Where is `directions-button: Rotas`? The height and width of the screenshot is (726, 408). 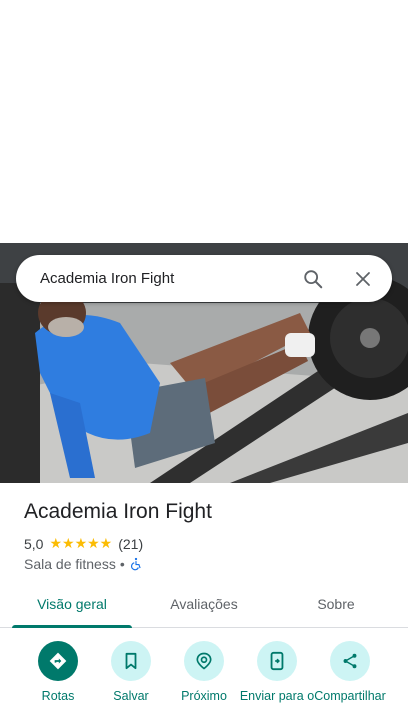
directions-button: Rotas is located at coordinates (58, 672).